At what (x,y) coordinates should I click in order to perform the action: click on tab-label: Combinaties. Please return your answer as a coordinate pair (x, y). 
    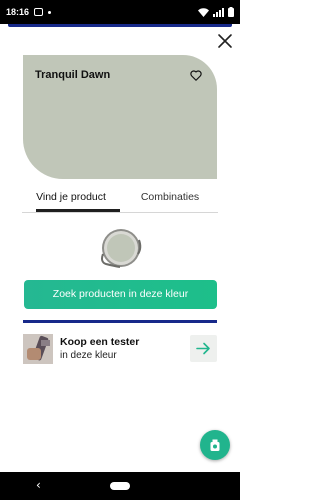
    Looking at the image, I should click on (170, 197).